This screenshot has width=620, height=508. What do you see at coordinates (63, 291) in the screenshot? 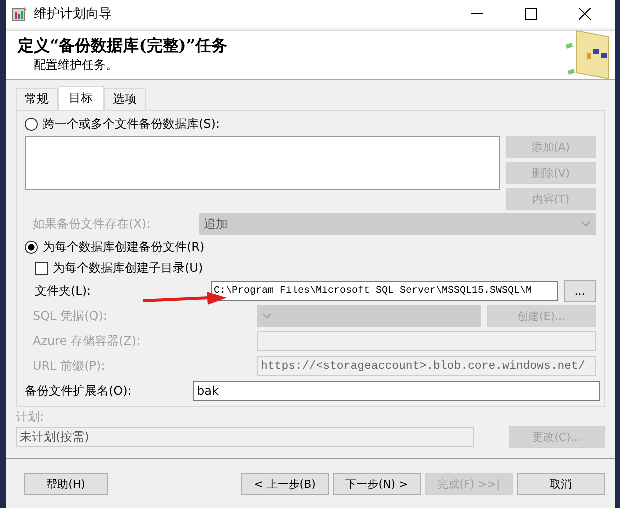
I see `field-label: 文件夹(L):` at bounding box center [63, 291].